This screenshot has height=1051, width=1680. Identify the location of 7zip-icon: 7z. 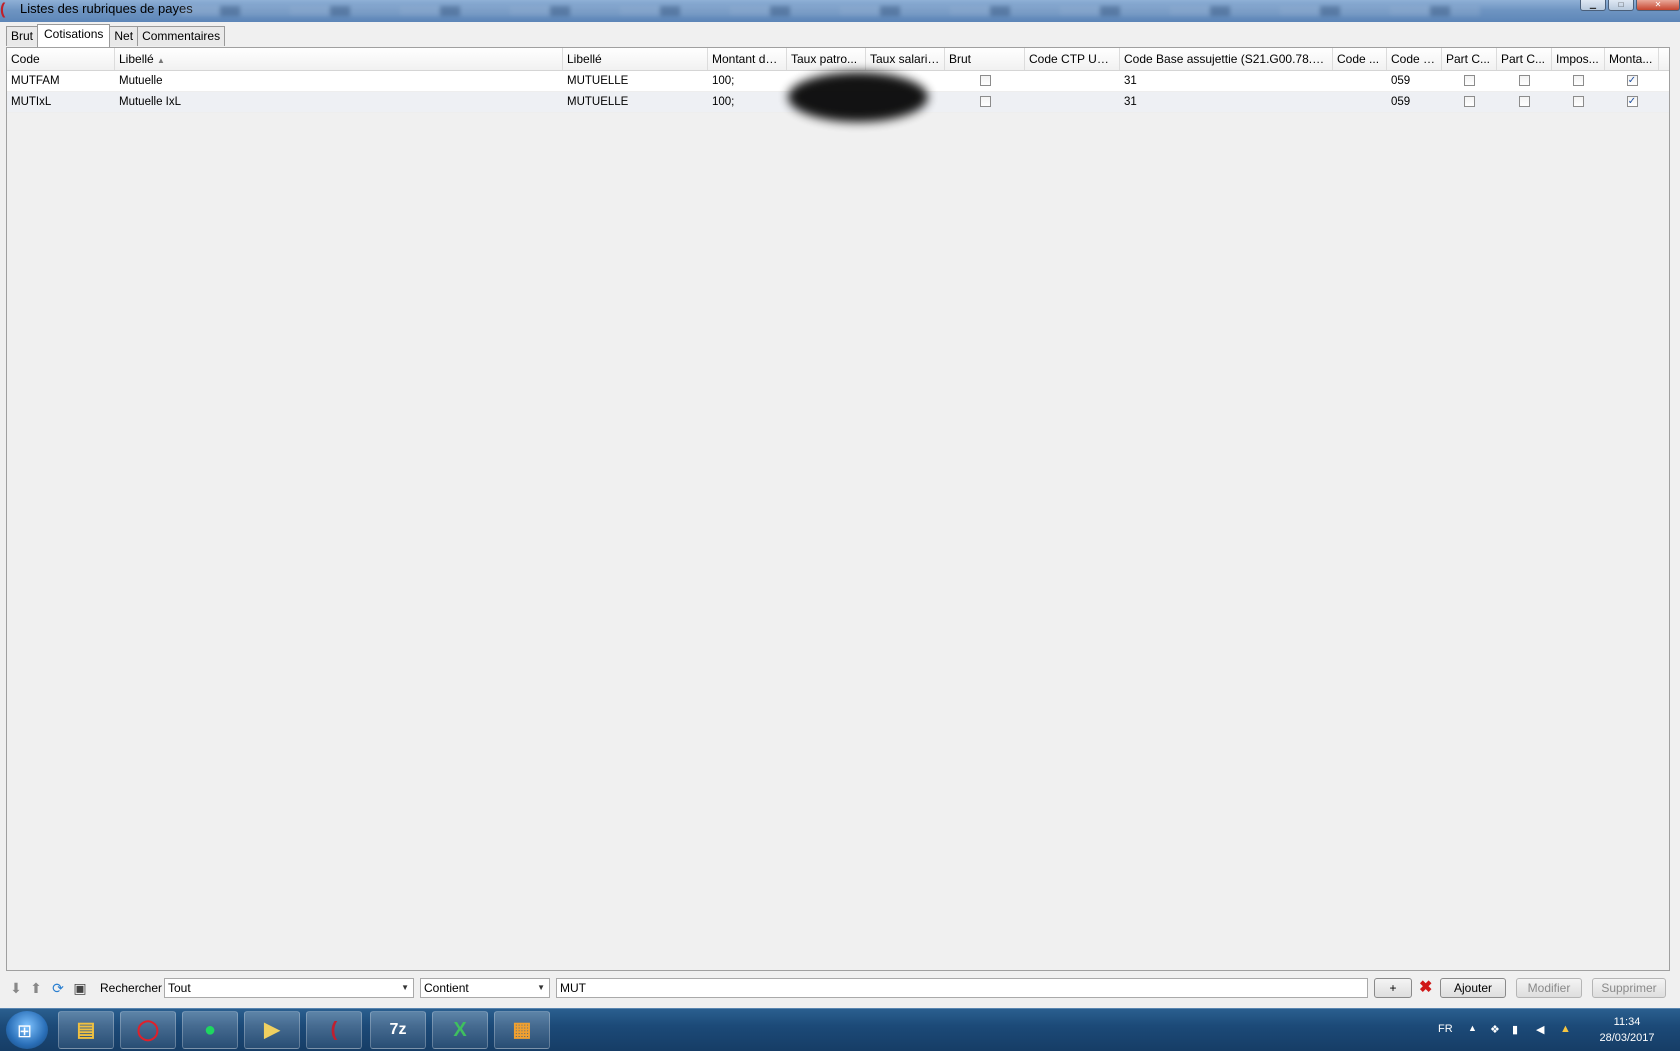
(398, 1030).